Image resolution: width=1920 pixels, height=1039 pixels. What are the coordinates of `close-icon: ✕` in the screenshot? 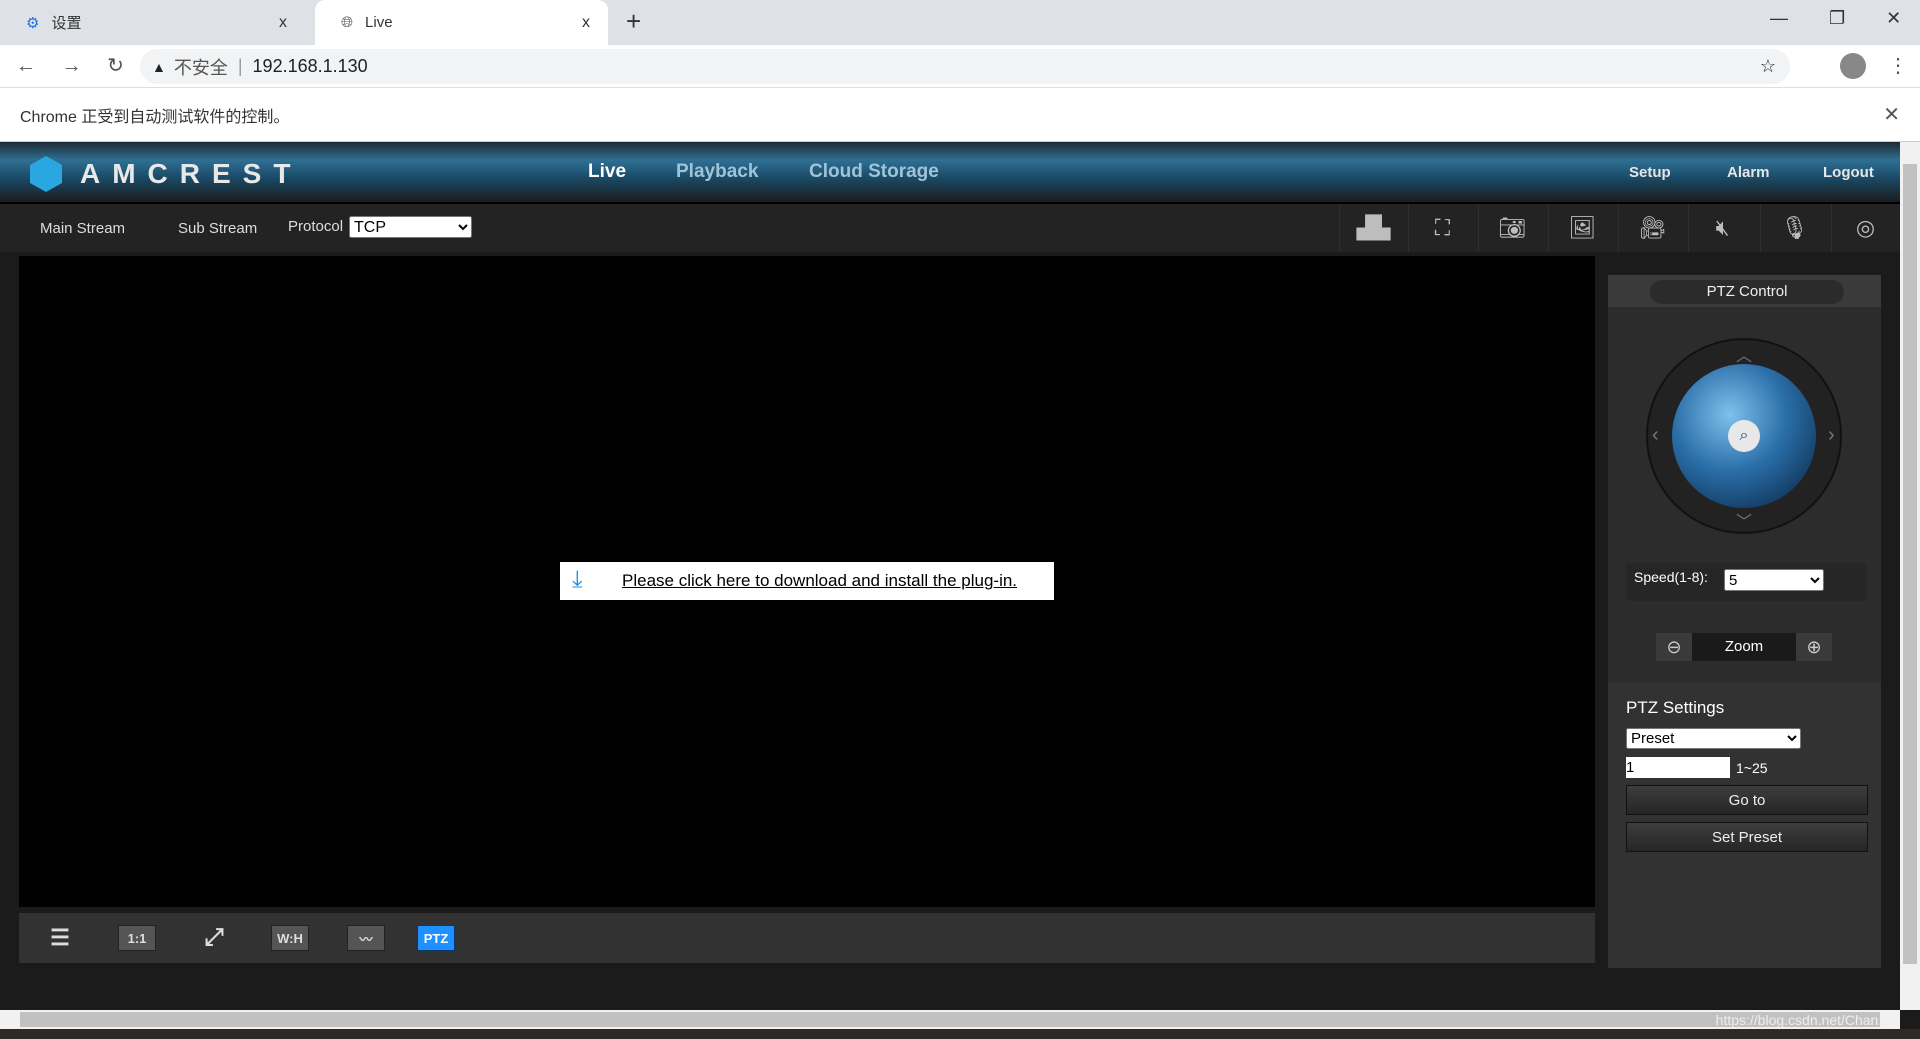 It's located at (1891, 114).